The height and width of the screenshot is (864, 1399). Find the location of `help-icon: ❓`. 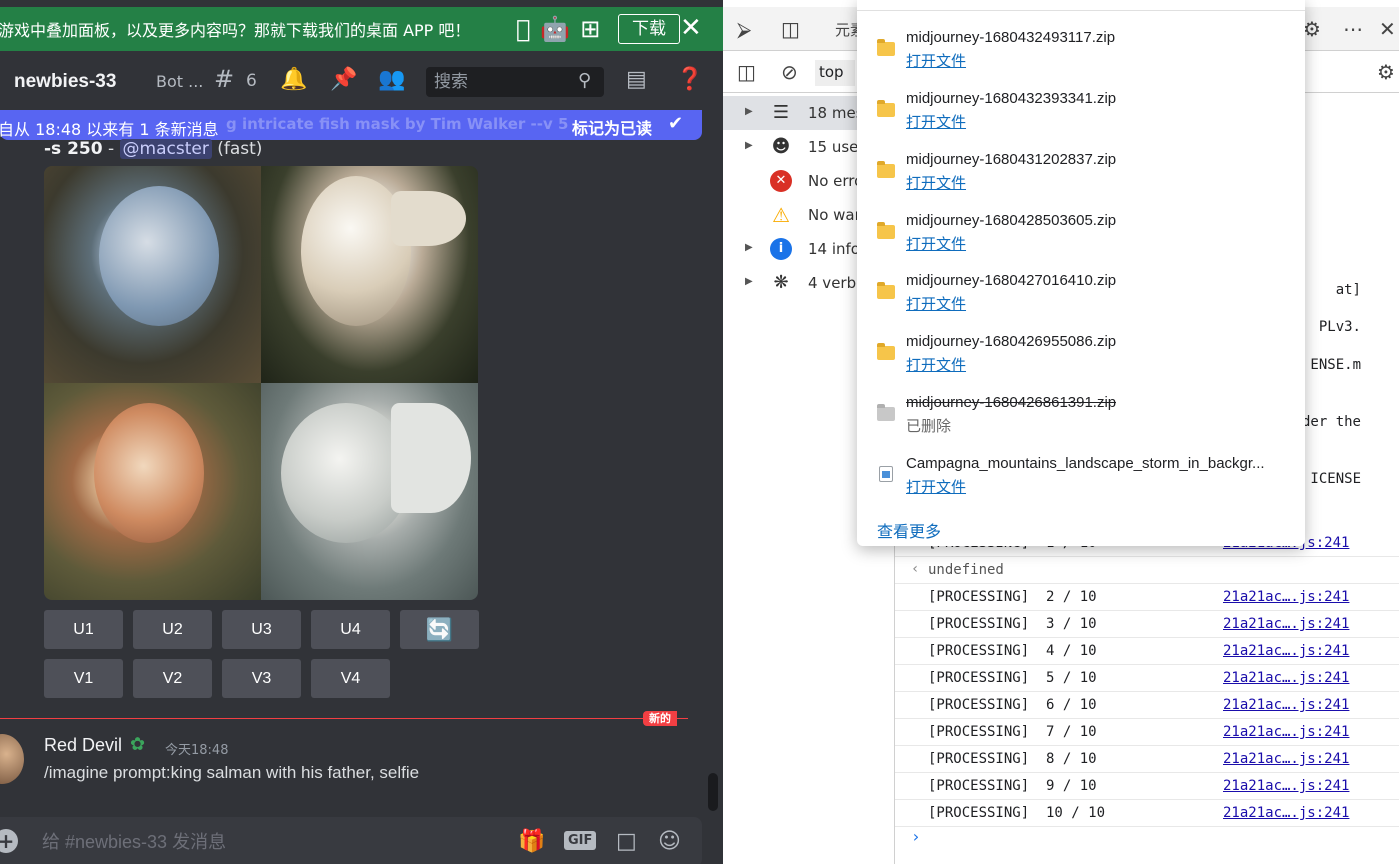

help-icon: ❓ is located at coordinates (689, 79).